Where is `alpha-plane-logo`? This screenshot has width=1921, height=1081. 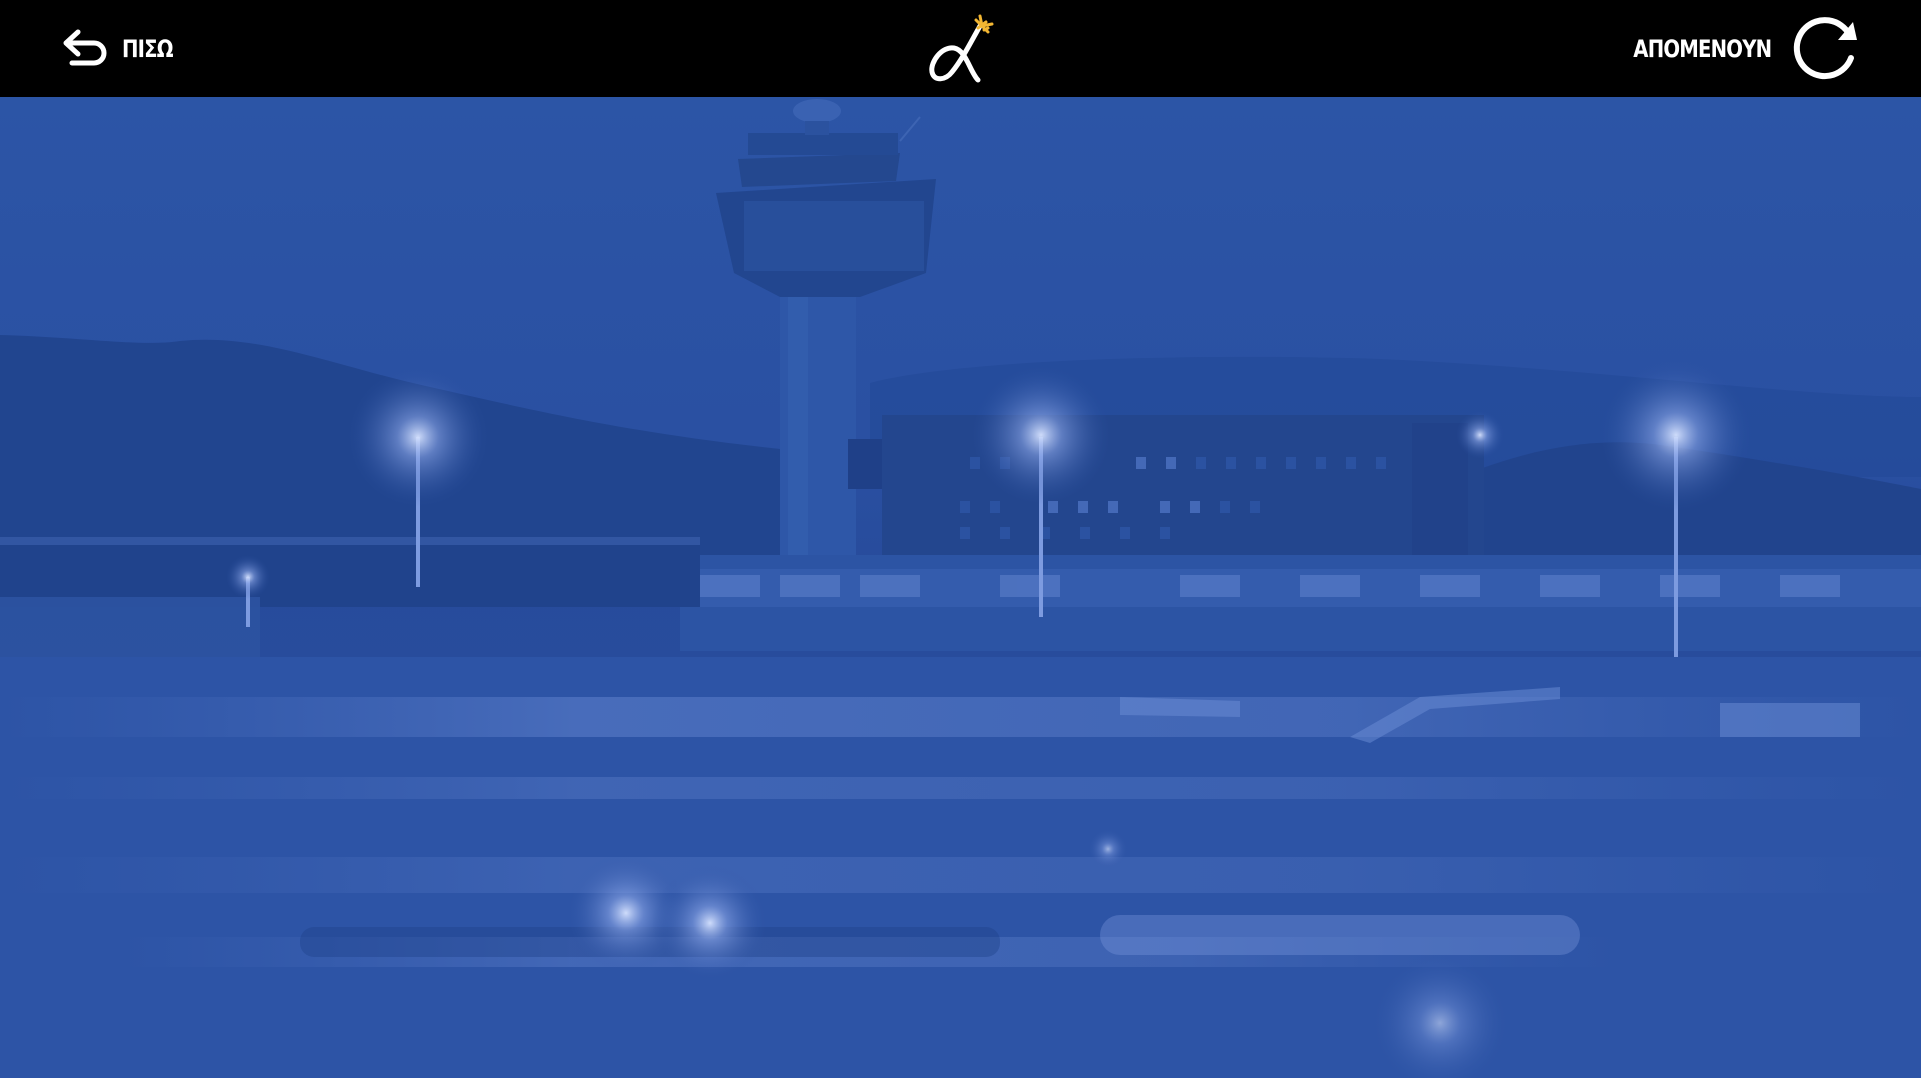
alpha-plane-logo is located at coordinates (960, 48).